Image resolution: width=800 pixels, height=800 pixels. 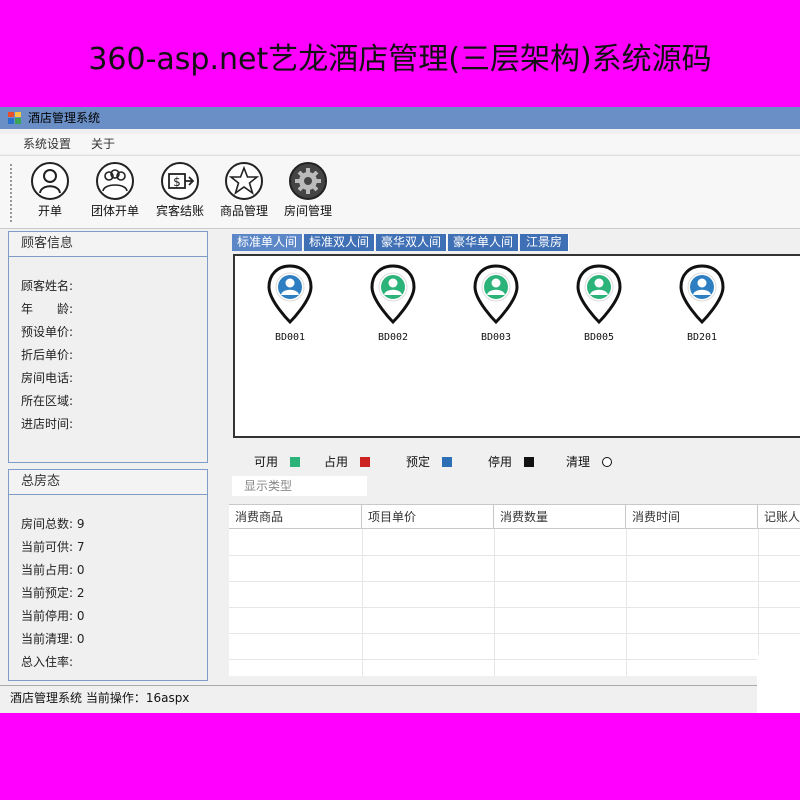 I want to click on menu-bar: 系统设置 关于, so click(x=400, y=144).